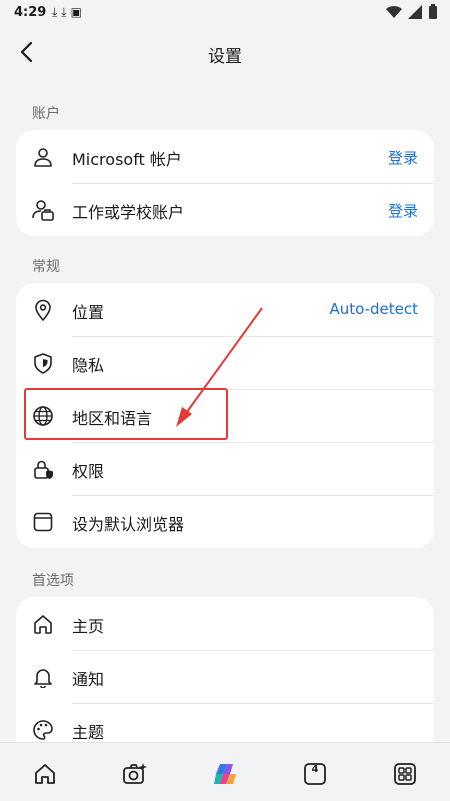 This screenshot has height=801, width=450. What do you see at coordinates (46, 114) in the screenshot?
I see `section-label-account: 账户` at bounding box center [46, 114].